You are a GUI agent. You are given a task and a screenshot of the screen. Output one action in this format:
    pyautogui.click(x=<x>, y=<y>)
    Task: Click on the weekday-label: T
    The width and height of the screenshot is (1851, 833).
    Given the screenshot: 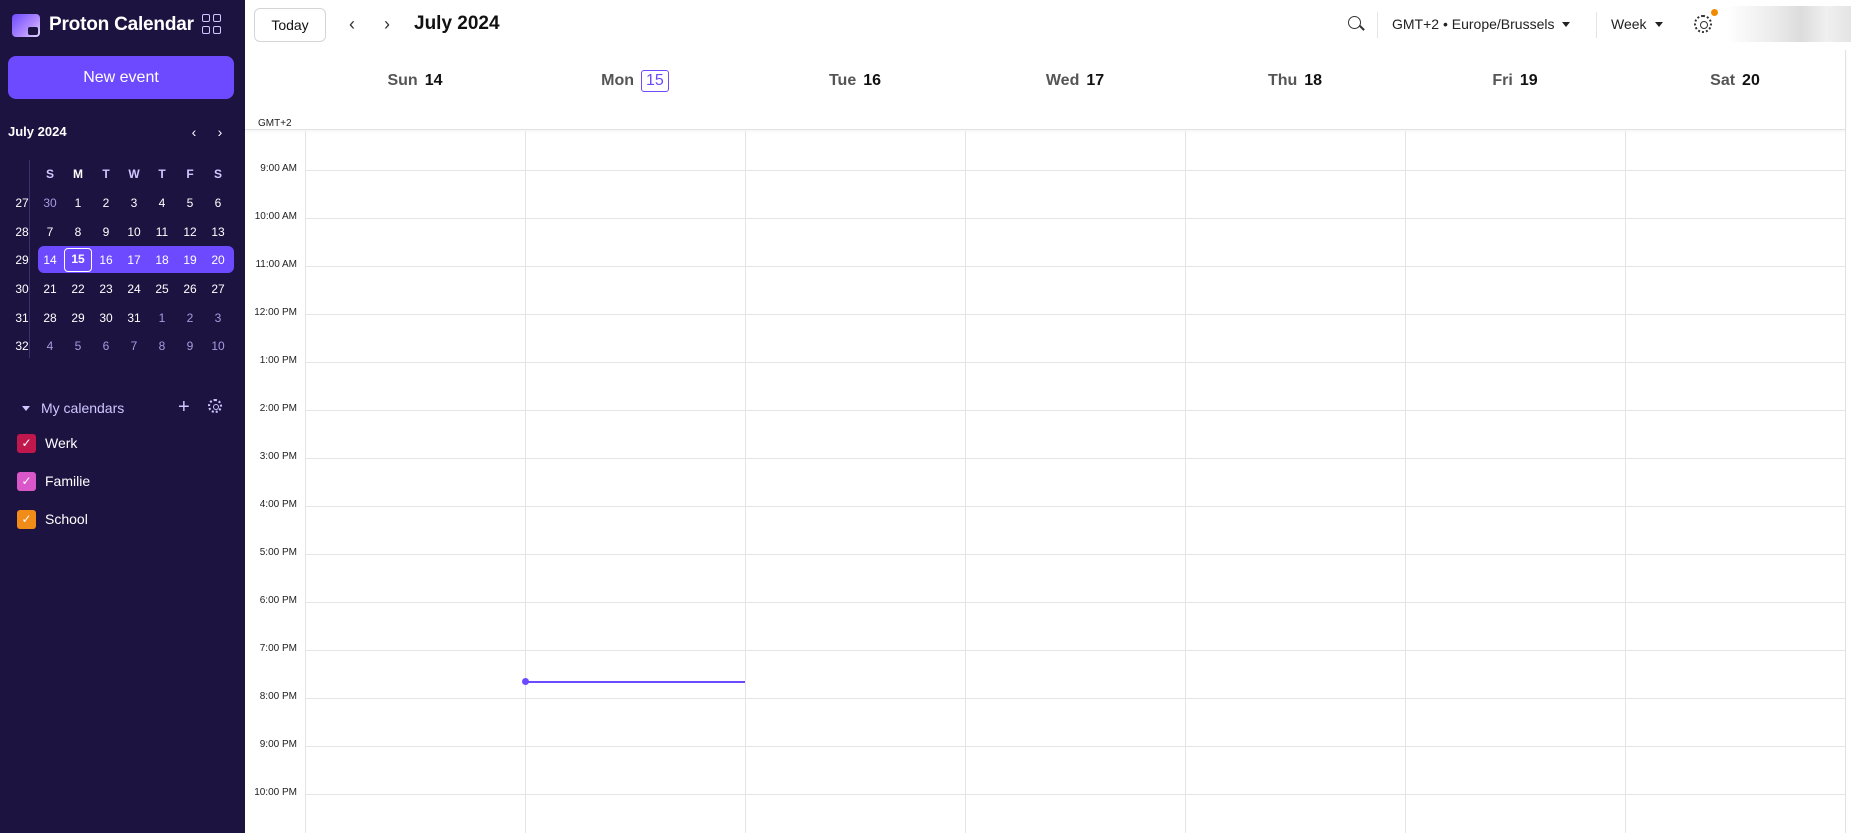 What is the action you would take?
    pyautogui.click(x=106, y=174)
    